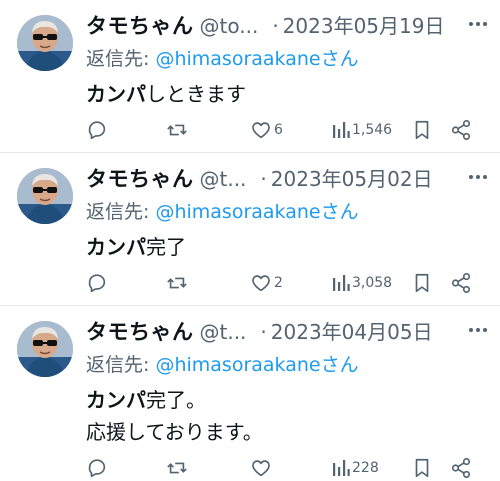 This screenshot has width=500, height=481. I want to click on view-count: 1,546, so click(372, 130).